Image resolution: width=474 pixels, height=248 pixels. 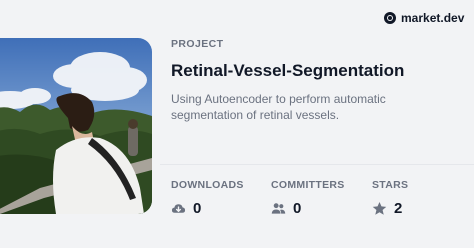 What do you see at coordinates (390, 18) in the screenshot?
I see `market-dev-logo-icon` at bounding box center [390, 18].